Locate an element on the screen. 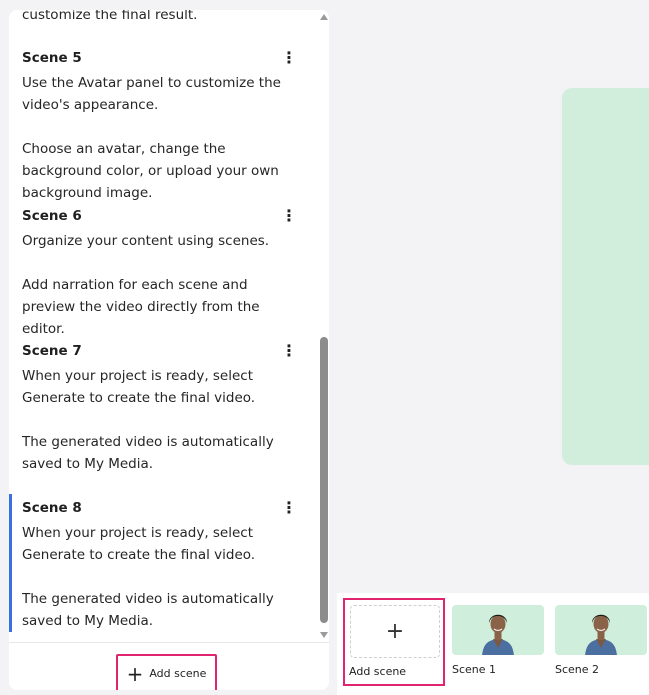 This screenshot has width=649, height=695. scene-thumbnail-1: Scene 1 is located at coordinates (498, 640).